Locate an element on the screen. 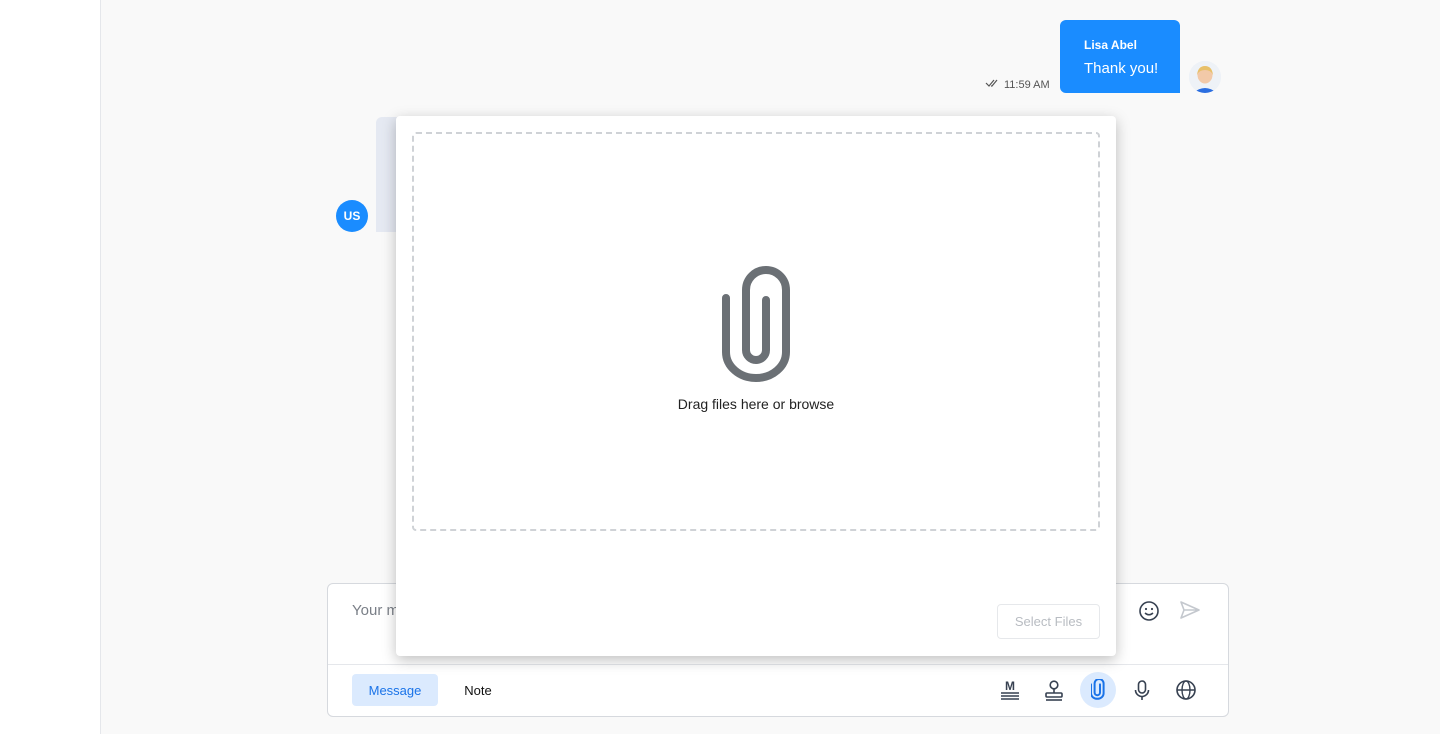 Image resolution: width=1440 pixels, height=734 pixels. microphone-icon is located at coordinates (1142, 690).